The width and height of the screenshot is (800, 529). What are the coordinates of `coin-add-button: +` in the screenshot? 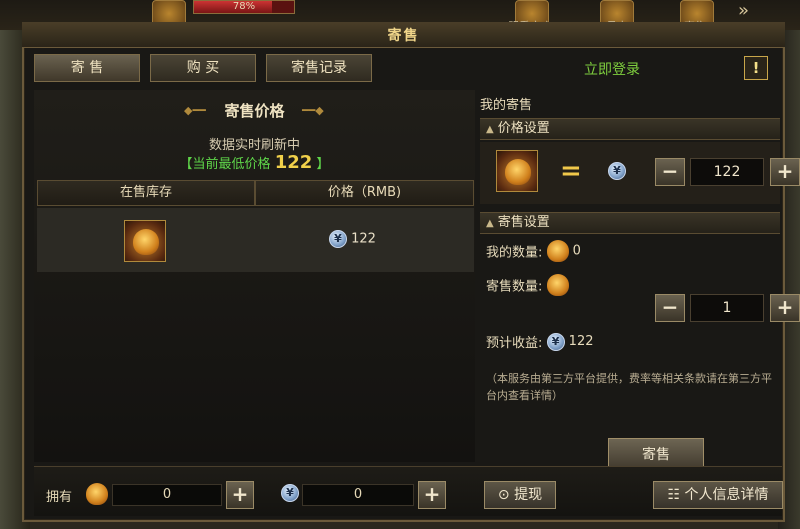 It's located at (432, 495).